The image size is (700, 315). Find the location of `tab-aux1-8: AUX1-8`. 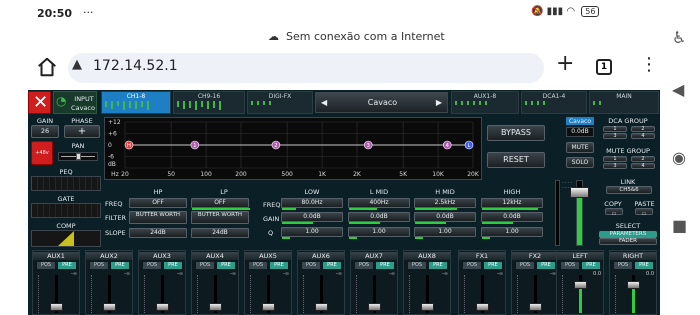

tab-aux1-8: AUX1-8 is located at coordinates (485, 102).